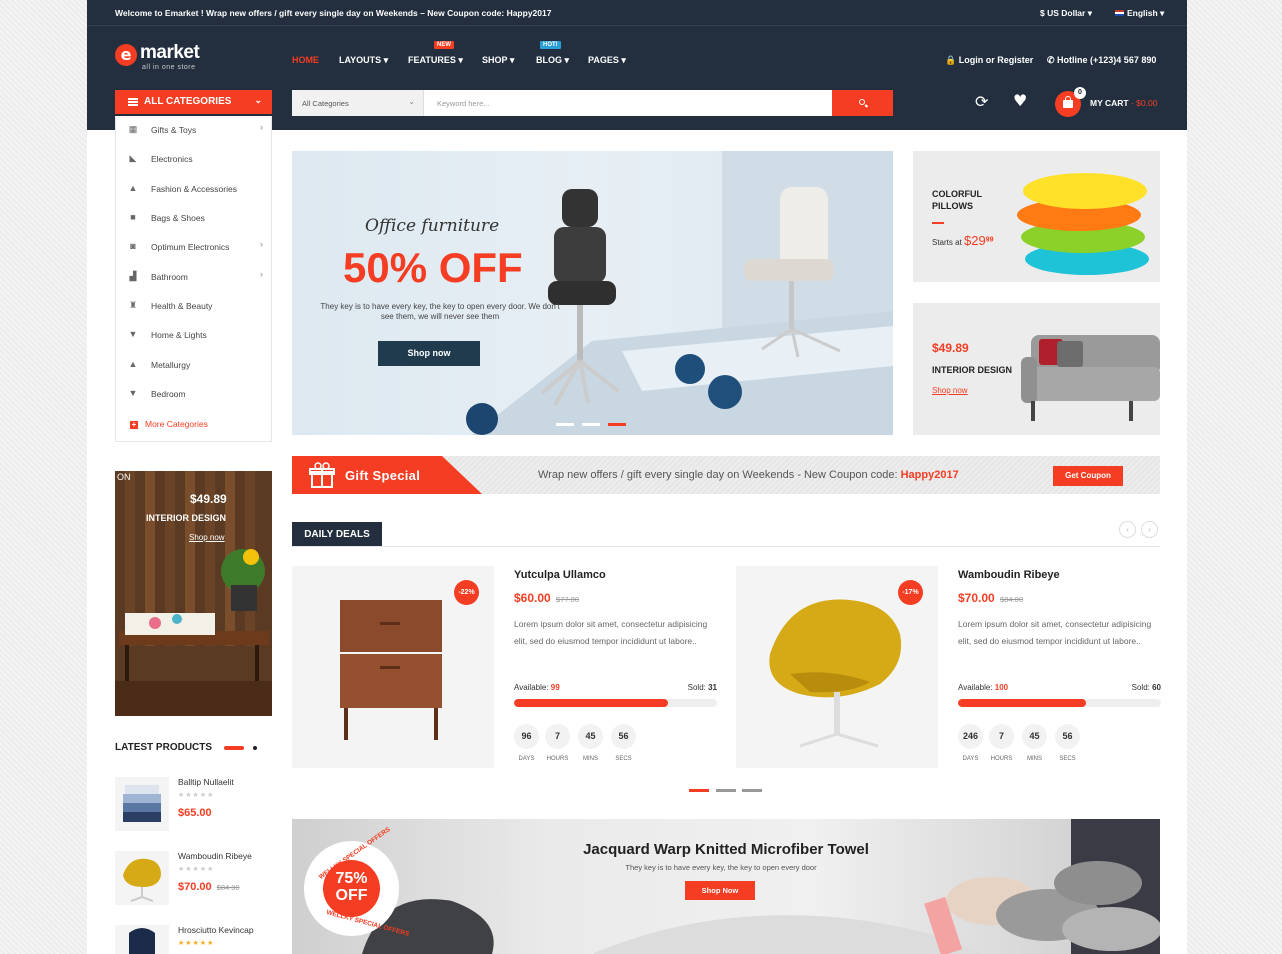 This screenshot has width=1282, height=954. I want to click on nav-features: NEW FEATURES ▾, so click(435, 53).